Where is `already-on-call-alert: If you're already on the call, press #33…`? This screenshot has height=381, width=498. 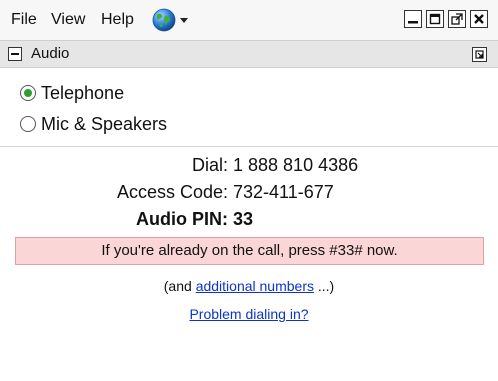 already-on-call-alert: If you're already on the call, press #33… is located at coordinates (249, 251).